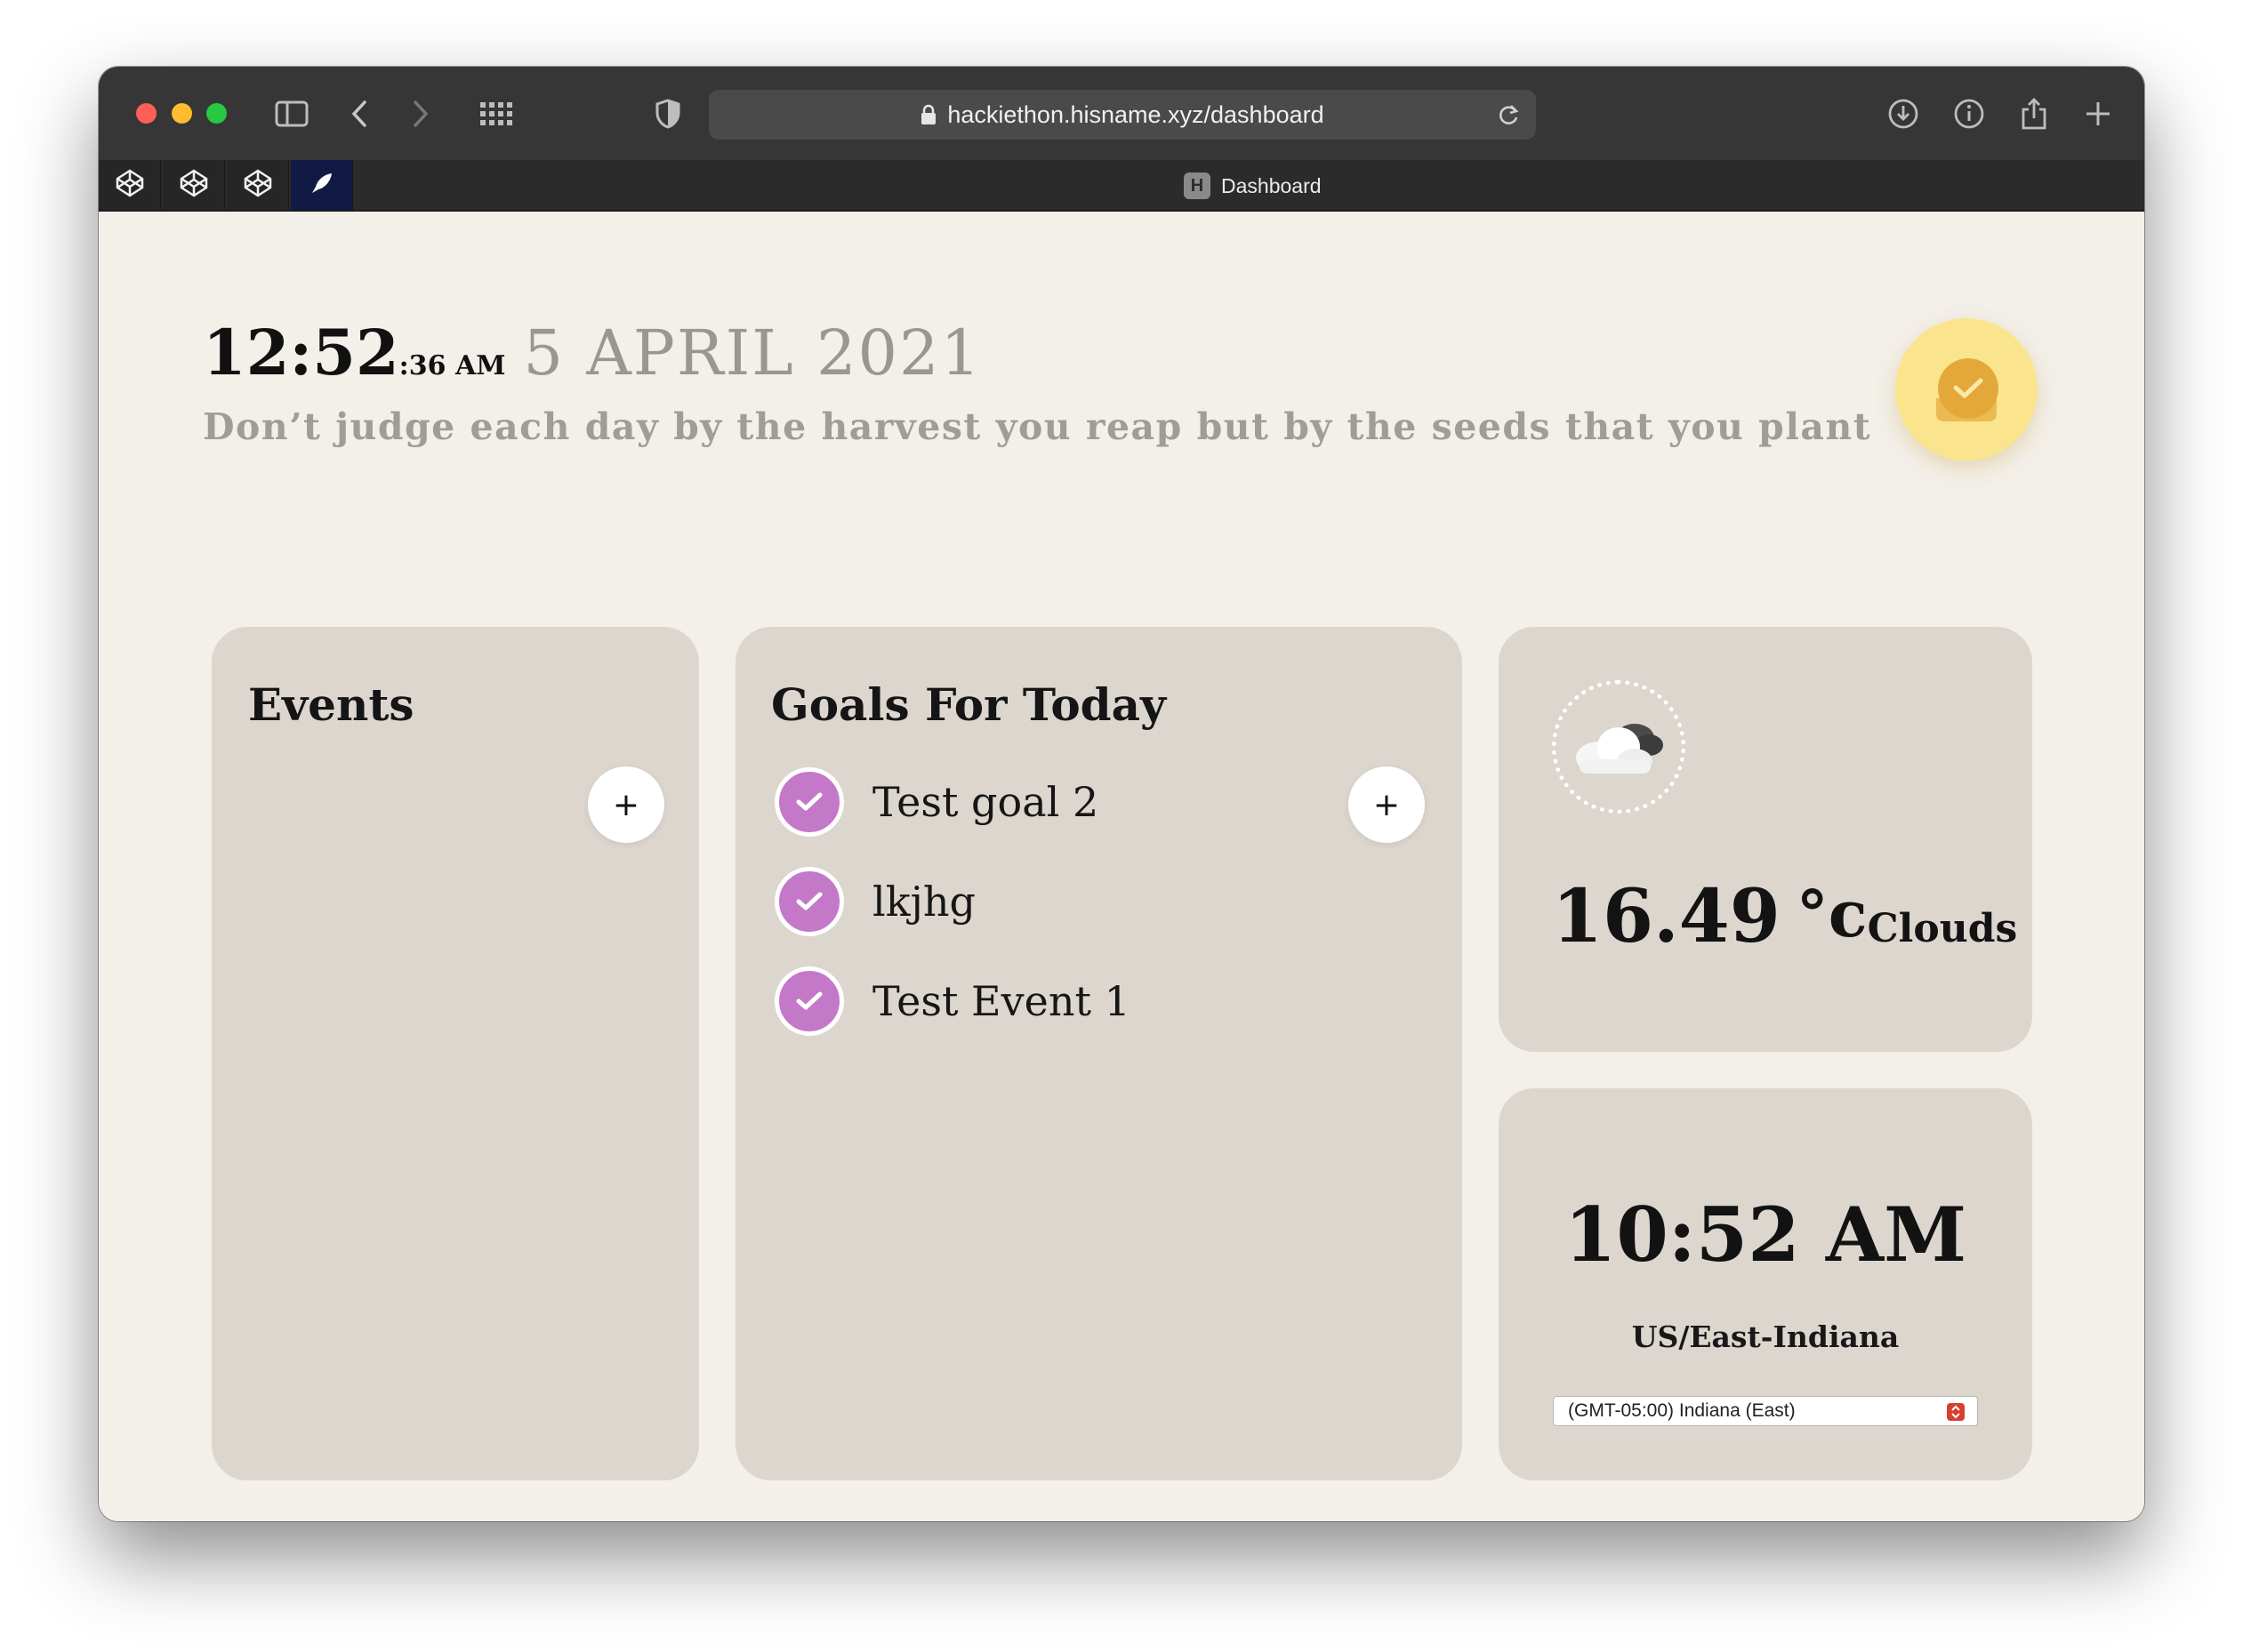 Image resolution: width=2243 pixels, height=1652 pixels. Describe the element at coordinates (1969, 114) in the screenshot. I see `info-icon` at that location.